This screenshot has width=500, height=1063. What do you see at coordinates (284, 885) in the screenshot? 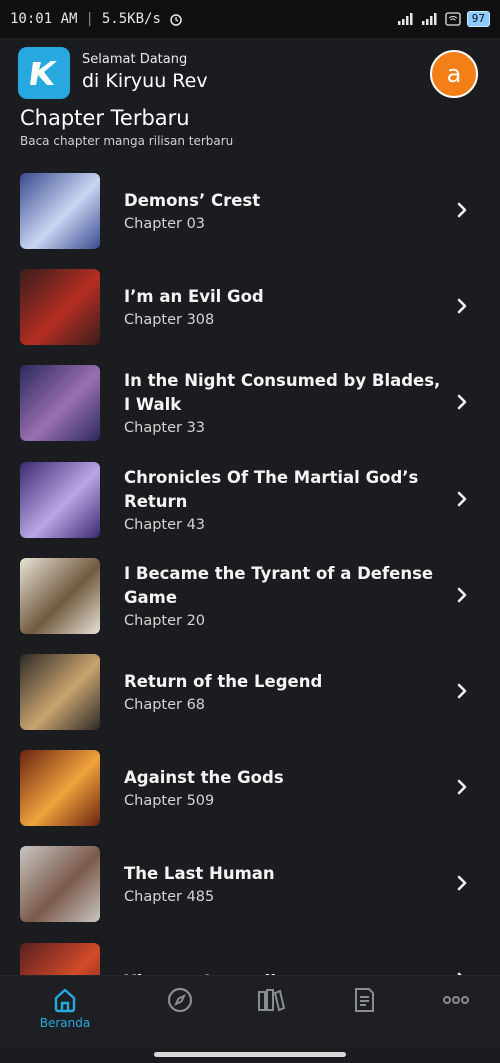
I see `list-item-text: The Last Human Chapter 485` at bounding box center [284, 885].